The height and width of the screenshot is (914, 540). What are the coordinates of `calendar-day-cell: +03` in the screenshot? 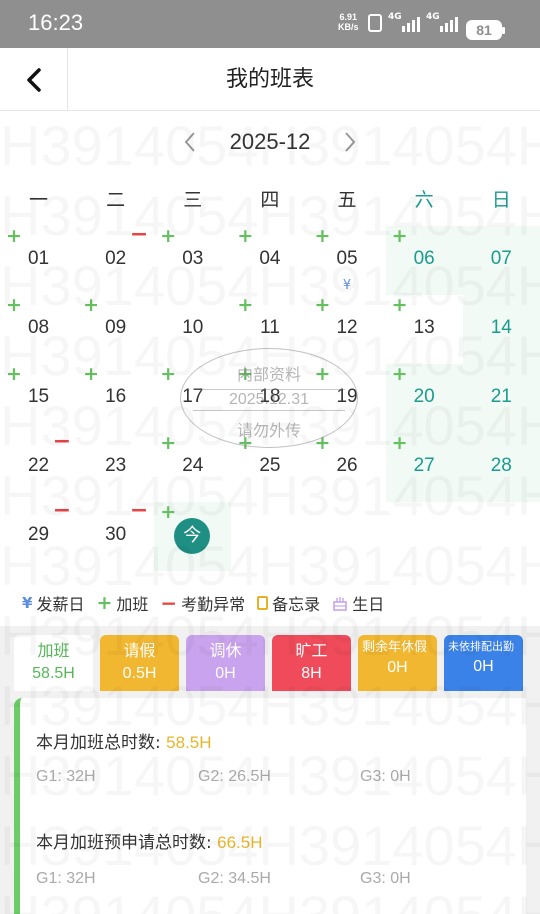 It's located at (192, 260).